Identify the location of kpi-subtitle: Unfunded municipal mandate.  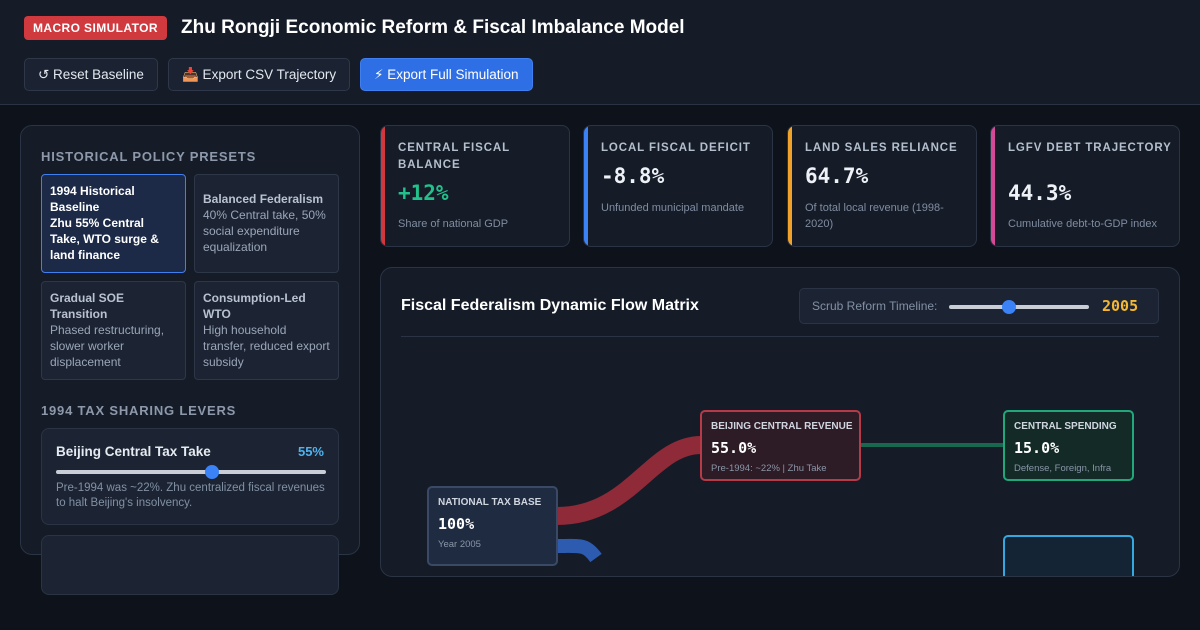
(673, 208).